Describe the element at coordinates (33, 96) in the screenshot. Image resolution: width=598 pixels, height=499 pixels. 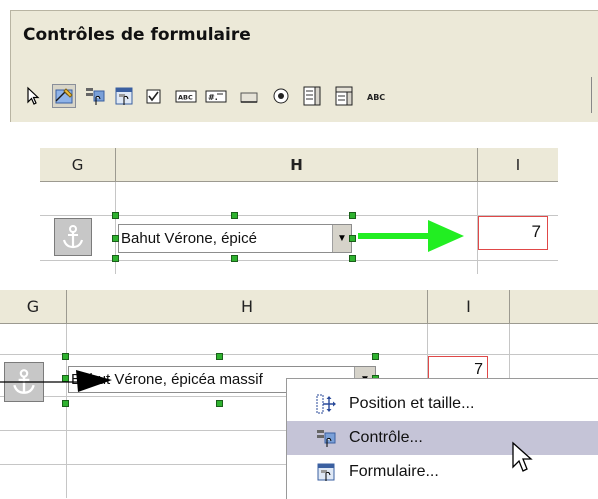
I see `select-arrow-icon` at that location.